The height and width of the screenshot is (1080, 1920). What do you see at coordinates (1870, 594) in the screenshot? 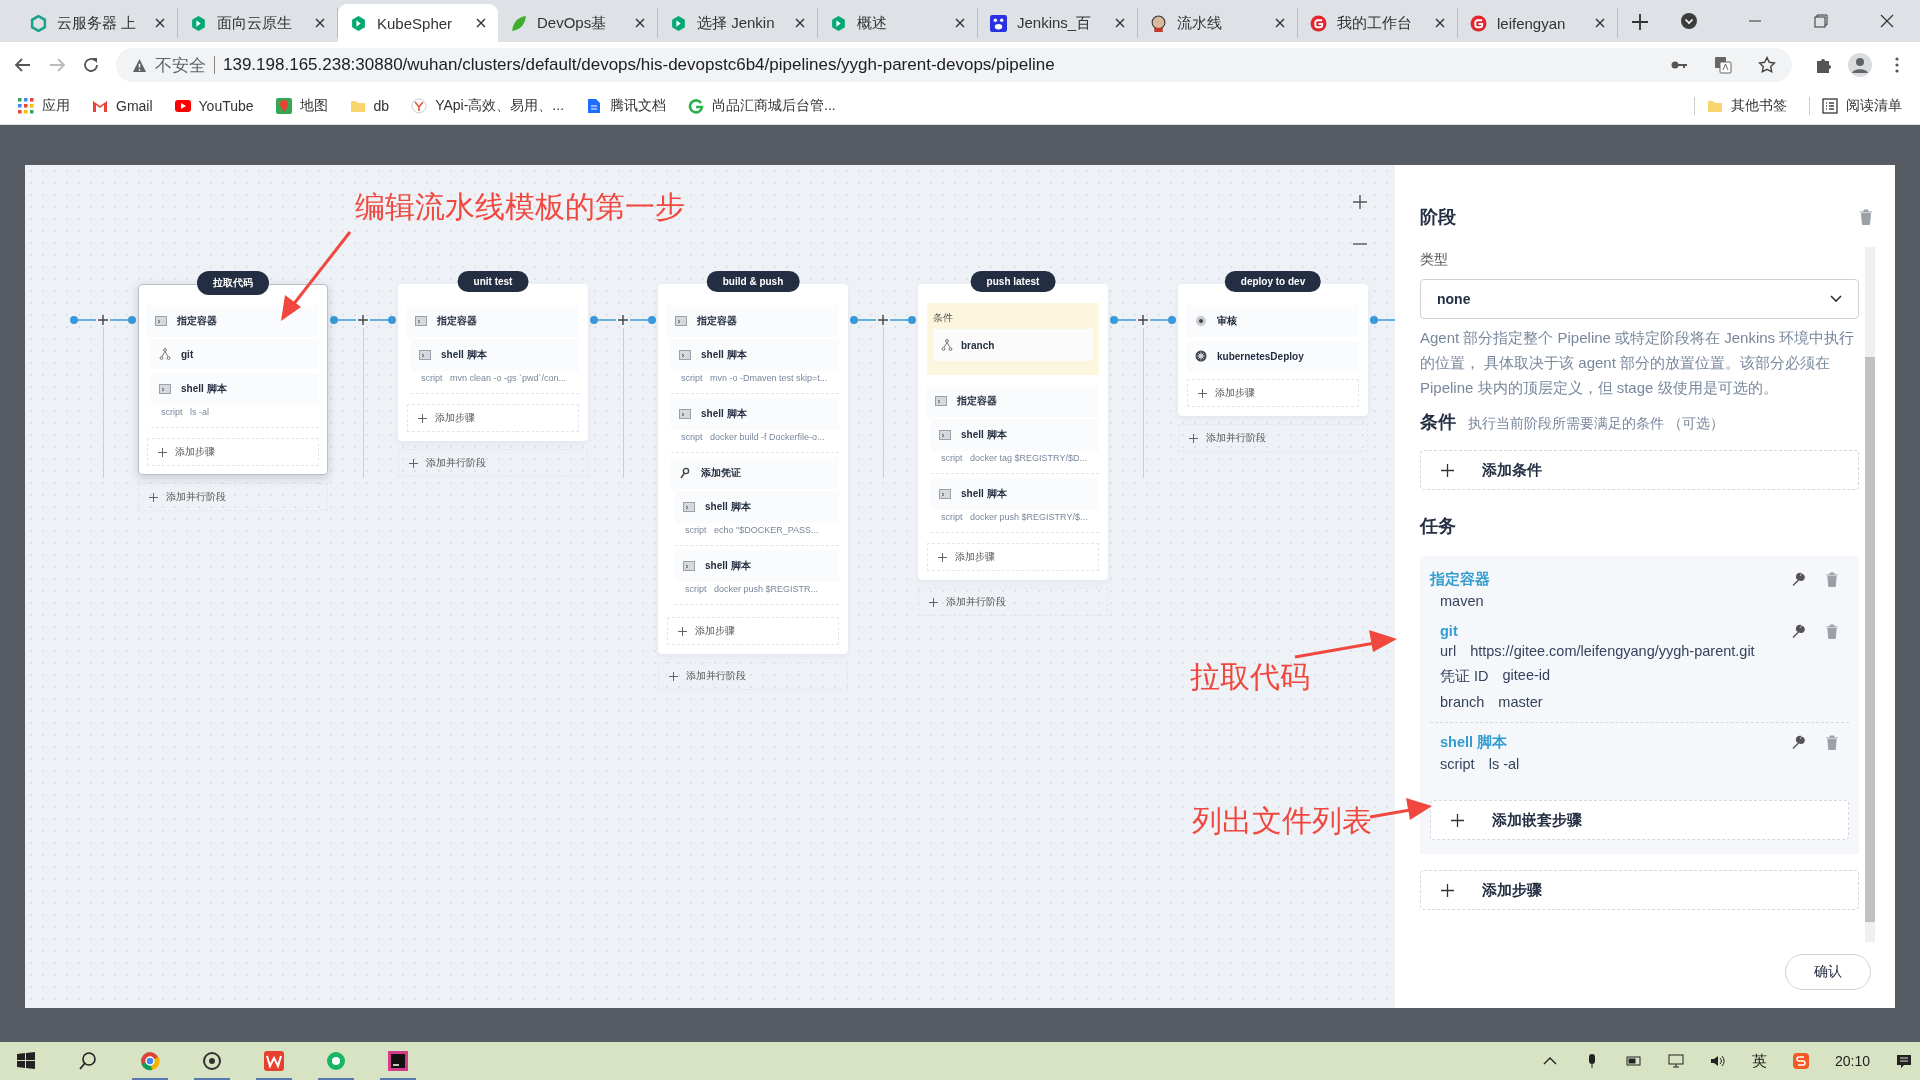
I see `scrollbar` at bounding box center [1870, 594].